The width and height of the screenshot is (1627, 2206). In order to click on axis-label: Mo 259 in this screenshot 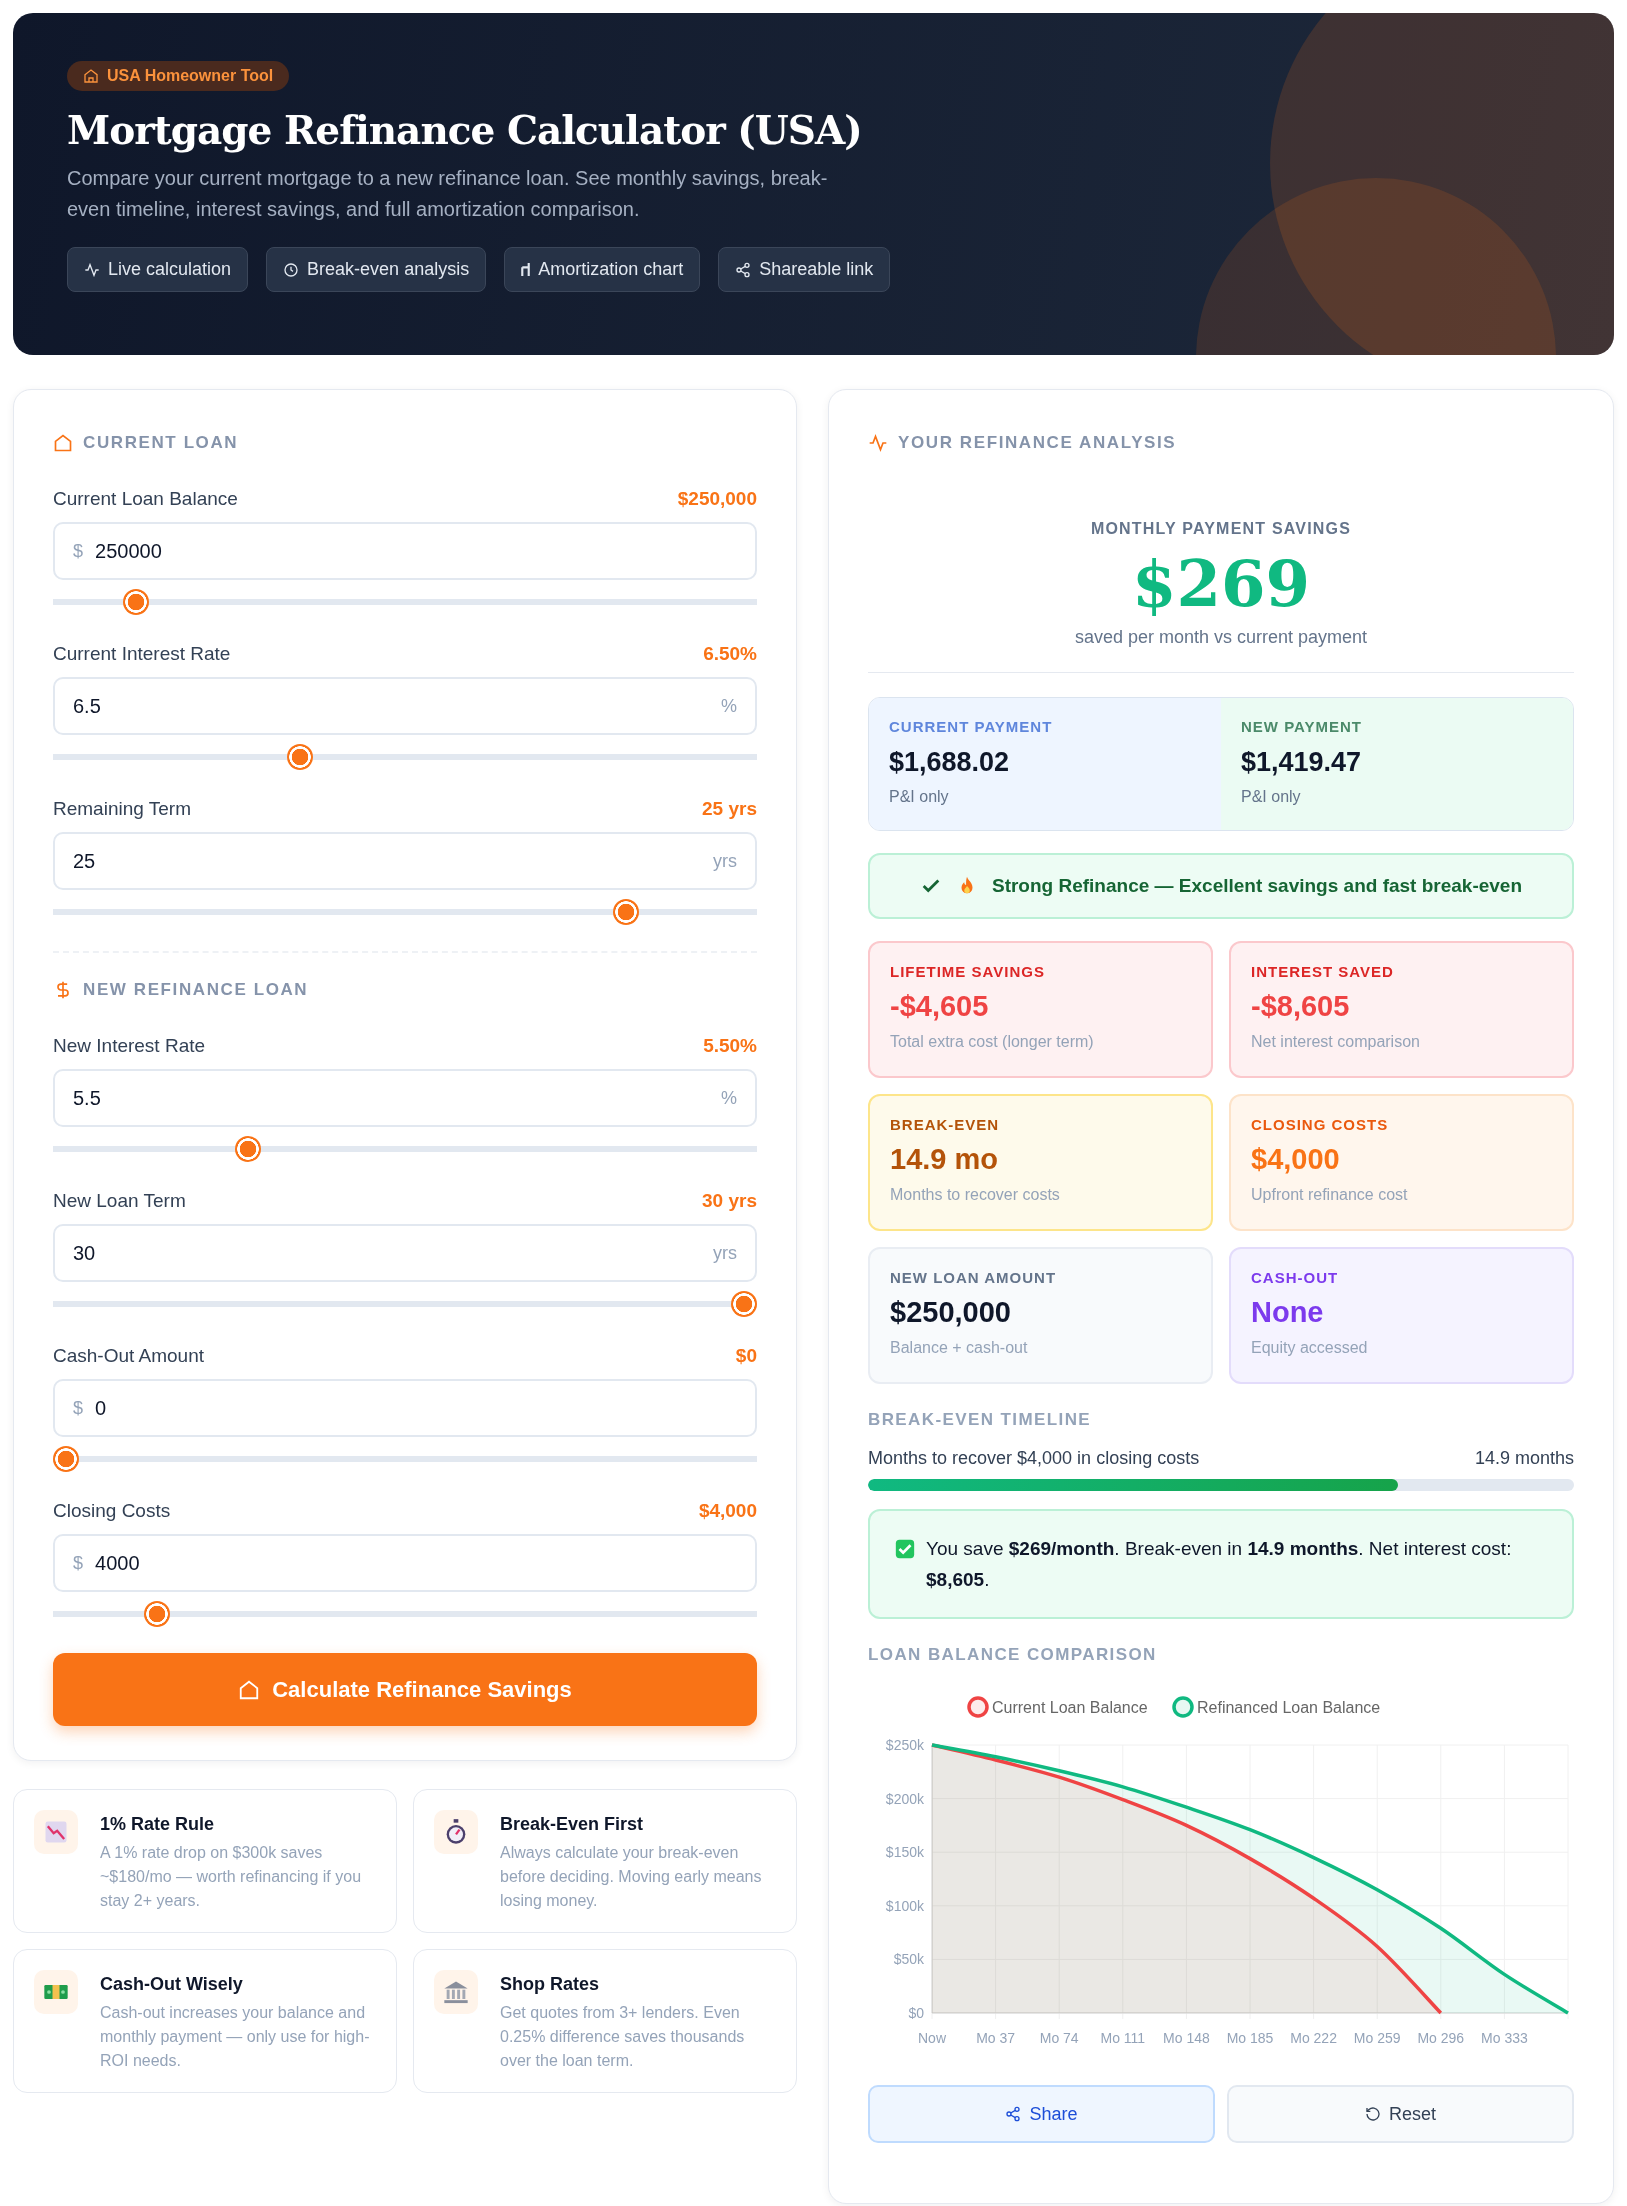, I will do `click(1377, 2038)`.